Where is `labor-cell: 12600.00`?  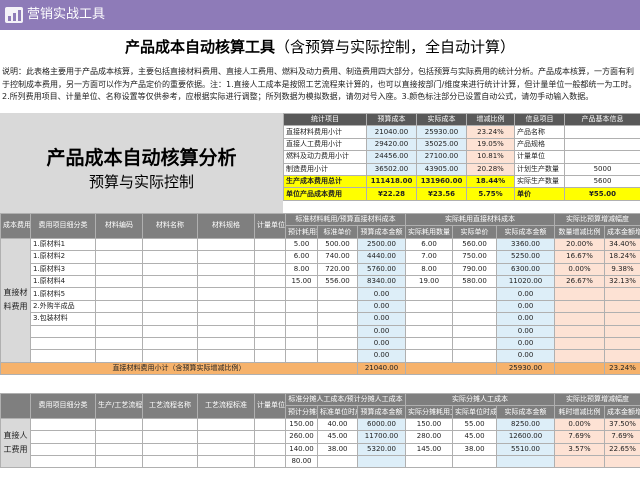 labor-cell: 12600.00 is located at coordinates (526, 437).